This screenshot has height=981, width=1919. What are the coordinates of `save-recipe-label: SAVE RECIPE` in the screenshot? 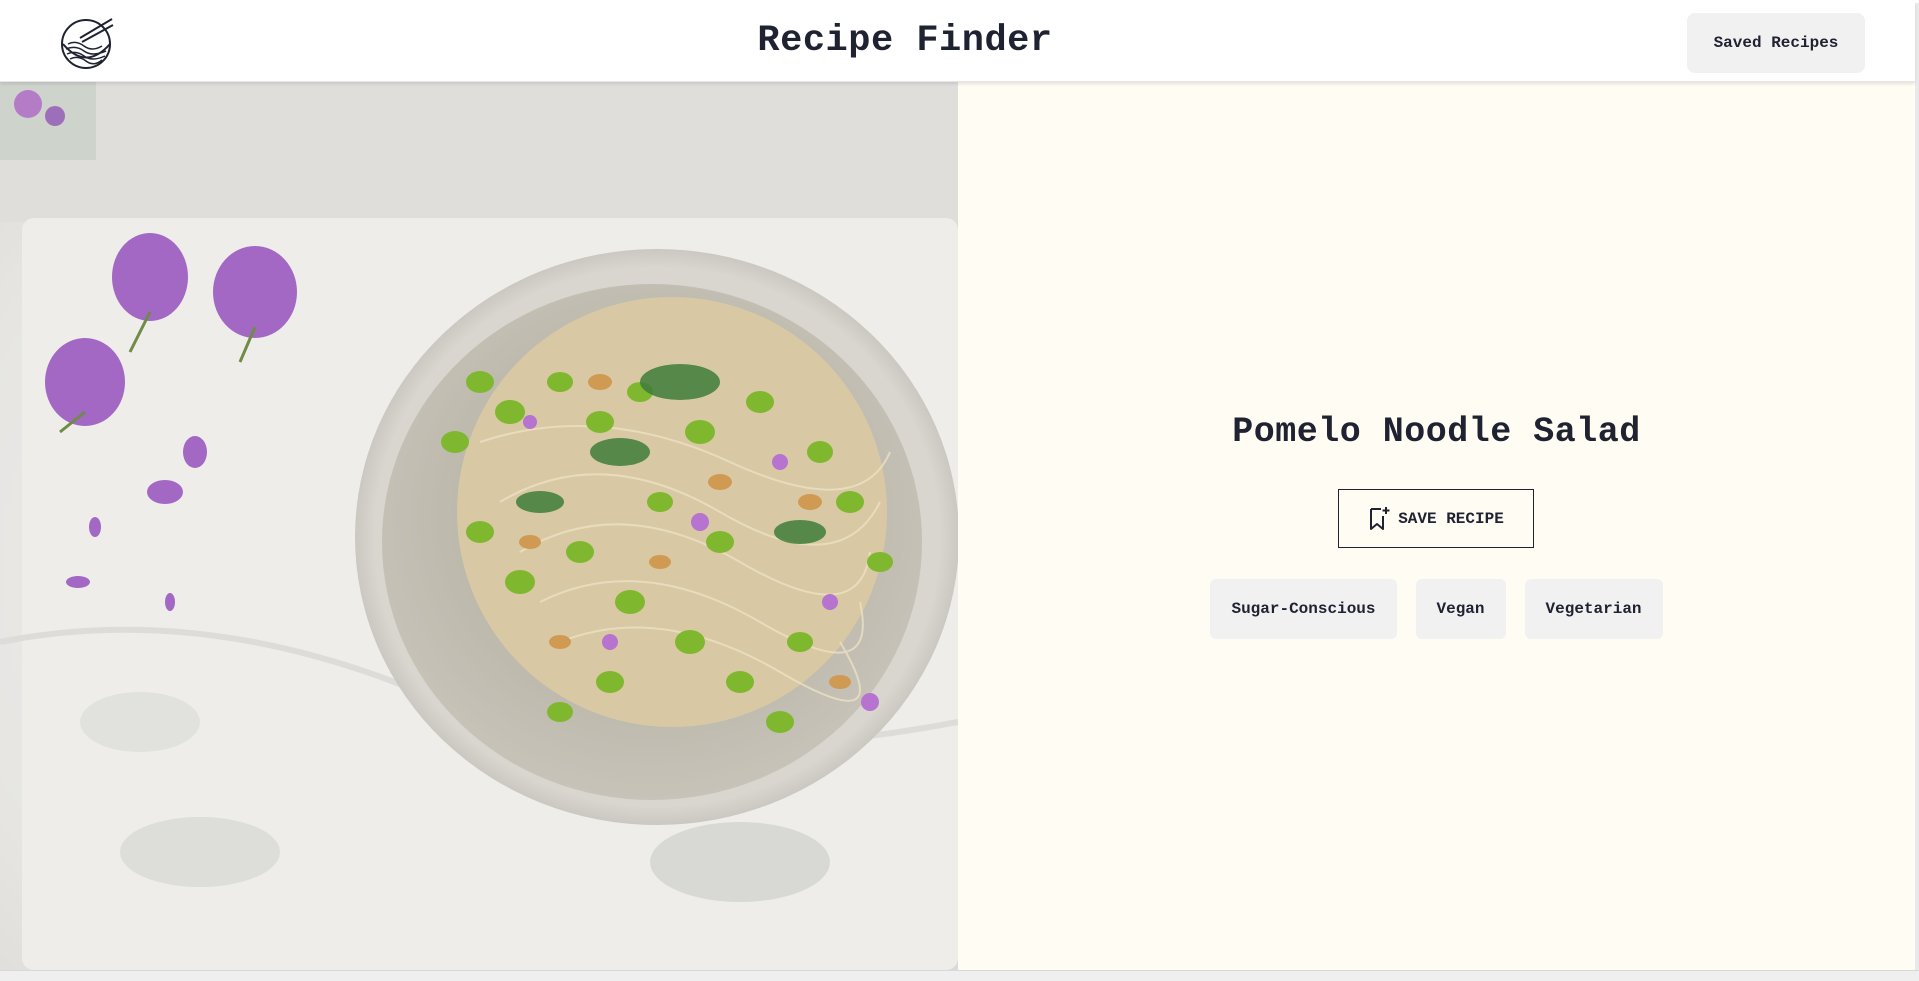 It's located at (1451, 518).